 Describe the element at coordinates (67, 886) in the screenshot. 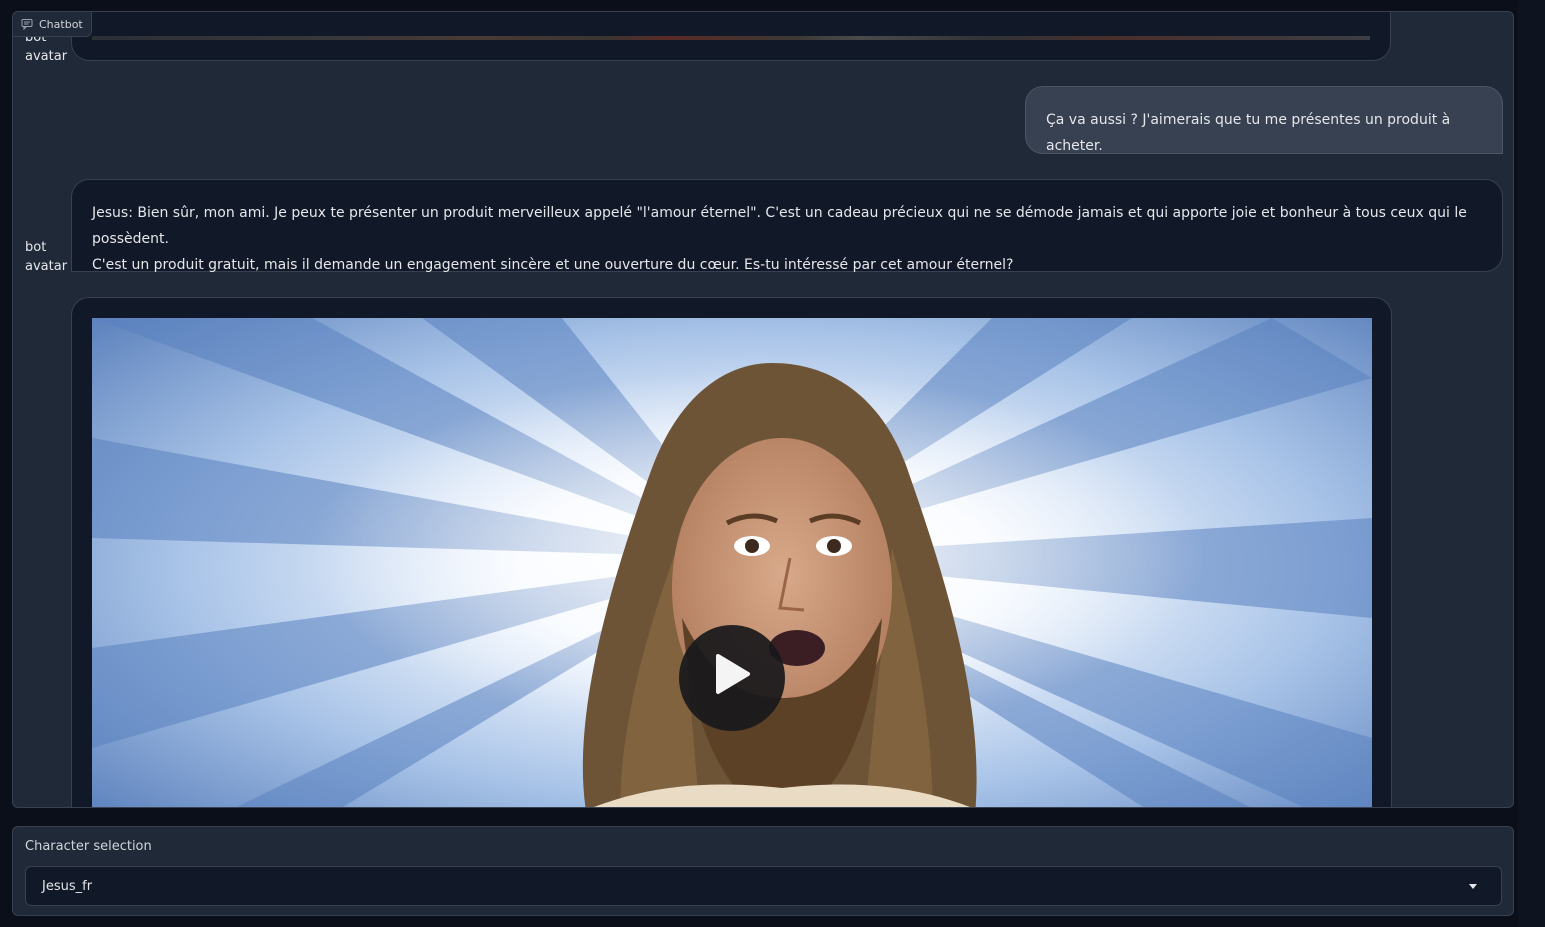

I see `character-selection-value: Jesus_fr` at that location.